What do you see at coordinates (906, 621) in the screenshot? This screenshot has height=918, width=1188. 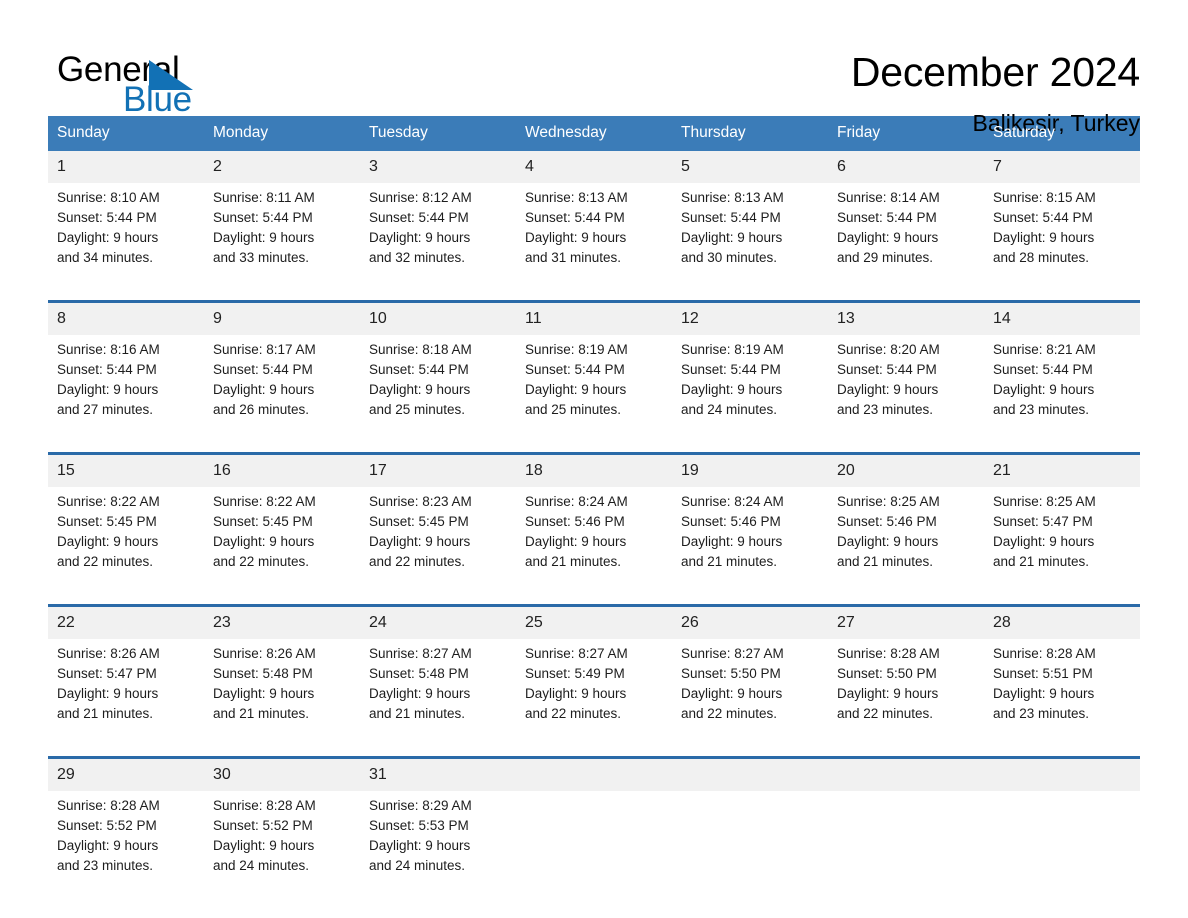 I see `day-number: 27` at bounding box center [906, 621].